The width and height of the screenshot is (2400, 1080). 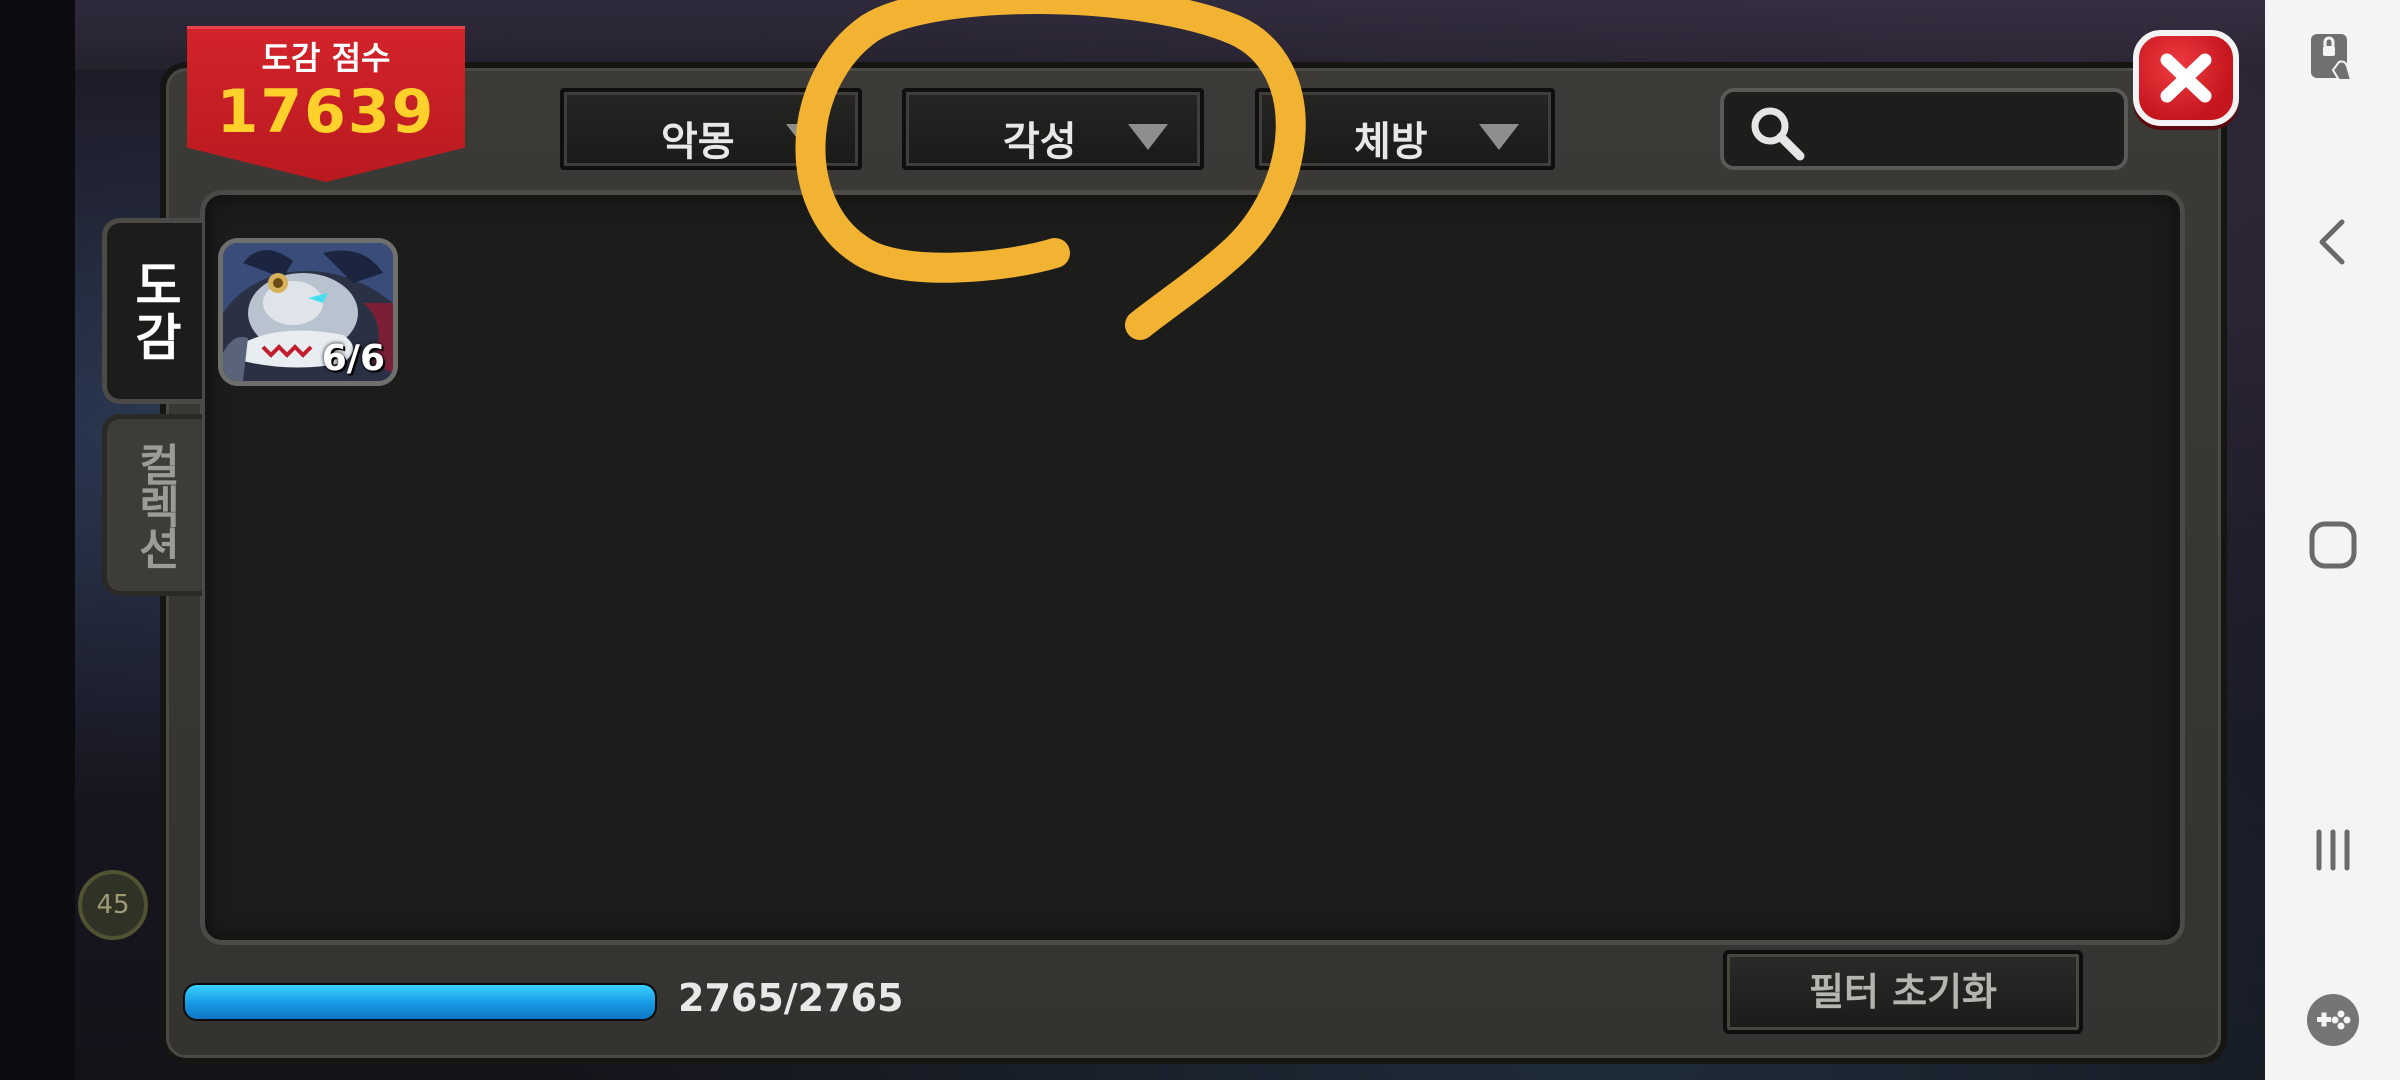 I want to click on search-box, so click(x=1924, y=129).